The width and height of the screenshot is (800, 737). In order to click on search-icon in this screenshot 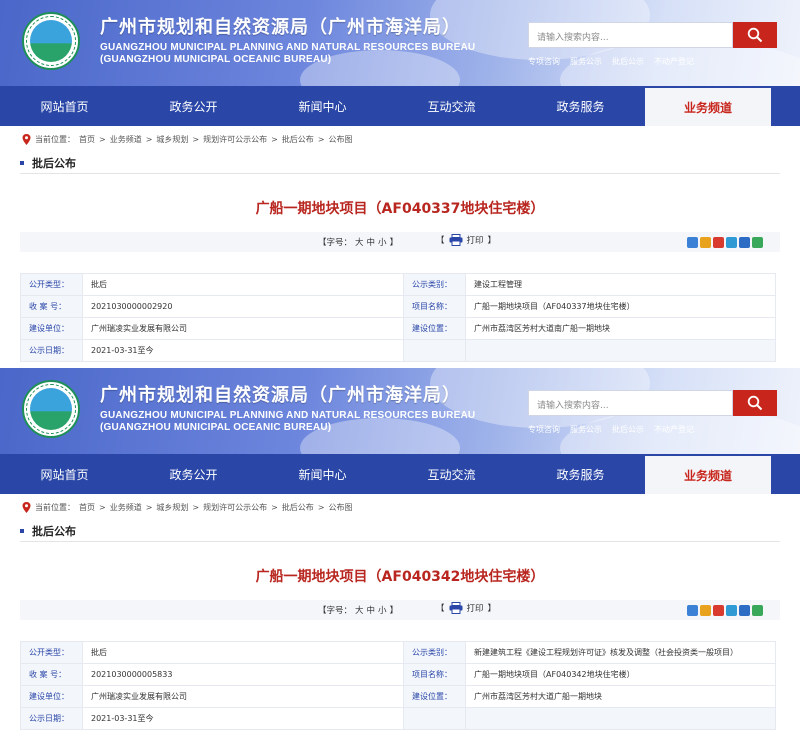, I will do `click(755, 35)`.